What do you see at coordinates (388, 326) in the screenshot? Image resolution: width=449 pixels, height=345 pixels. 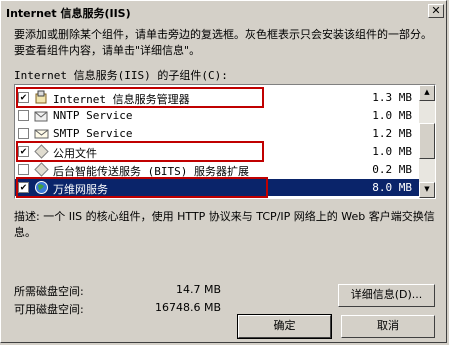 I see `cancel-button: 取消` at bounding box center [388, 326].